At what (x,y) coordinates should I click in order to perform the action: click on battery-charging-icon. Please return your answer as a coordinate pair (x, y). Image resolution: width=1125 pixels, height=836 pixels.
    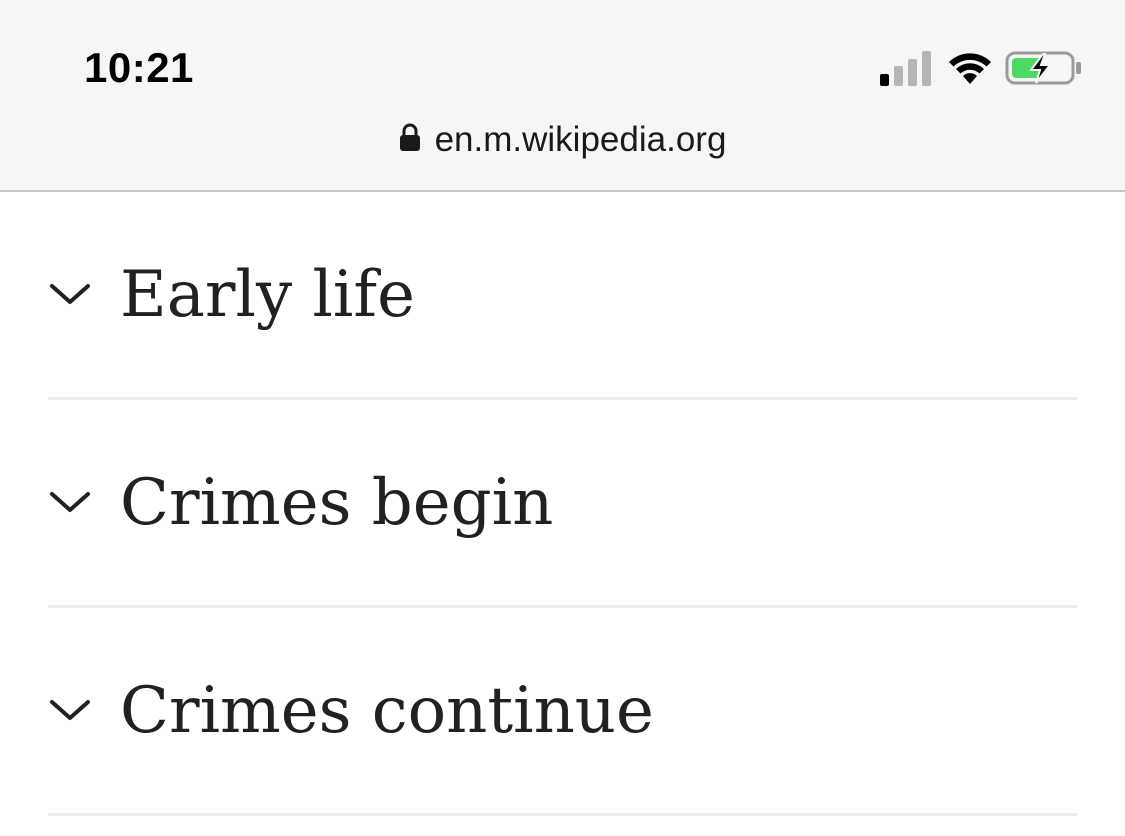
    Looking at the image, I should click on (1043, 68).